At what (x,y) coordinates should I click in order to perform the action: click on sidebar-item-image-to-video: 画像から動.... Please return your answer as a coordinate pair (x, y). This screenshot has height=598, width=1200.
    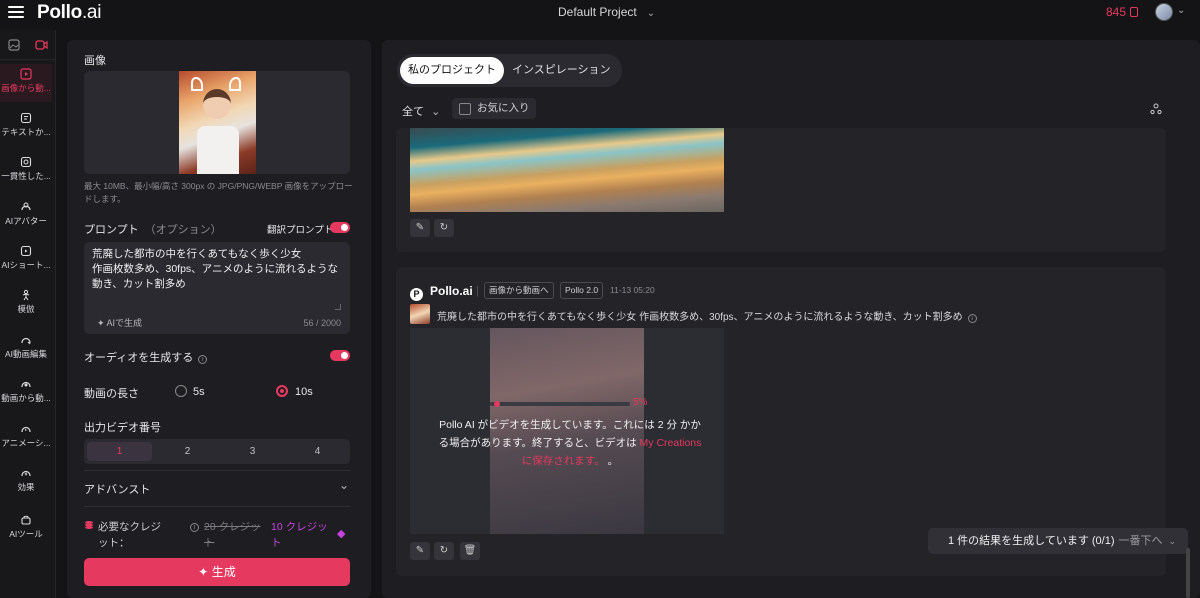
    Looking at the image, I should click on (26, 83).